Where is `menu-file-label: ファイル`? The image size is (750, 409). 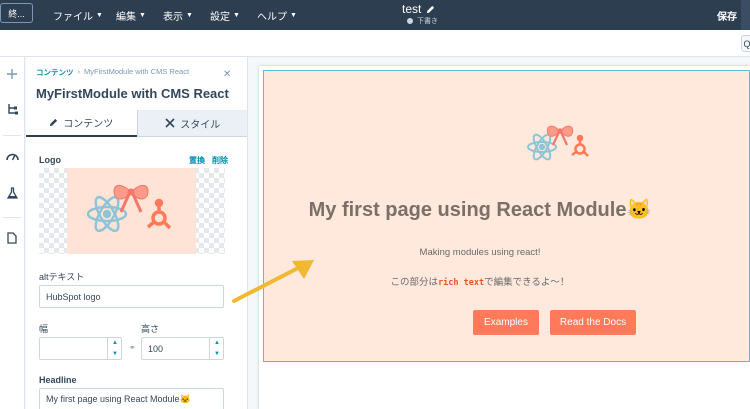 menu-file-label: ファイル is located at coordinates (73, 17).